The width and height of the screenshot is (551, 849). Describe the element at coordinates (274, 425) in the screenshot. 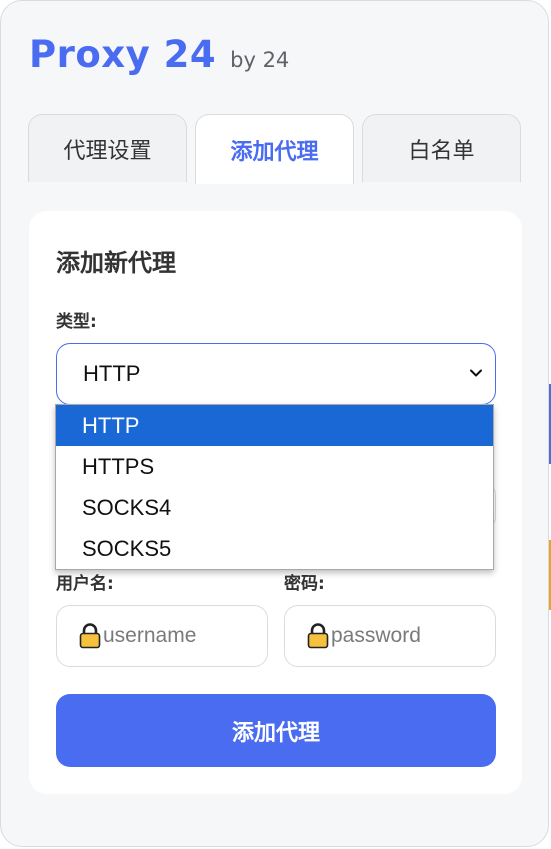

I see `option-http: HTTP` at that location.